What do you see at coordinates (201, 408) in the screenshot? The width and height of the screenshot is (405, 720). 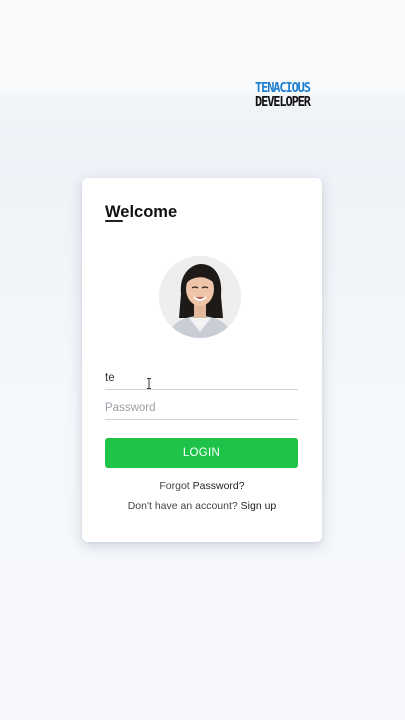 I see `password-input` at bounding box center [201, 408].